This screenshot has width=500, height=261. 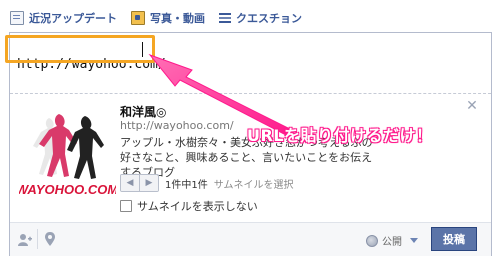 What do you see at coordinates (143, 111) in the screenshot?
I see `preview-title: 和洋風◎` at bounding box center [143, 111].